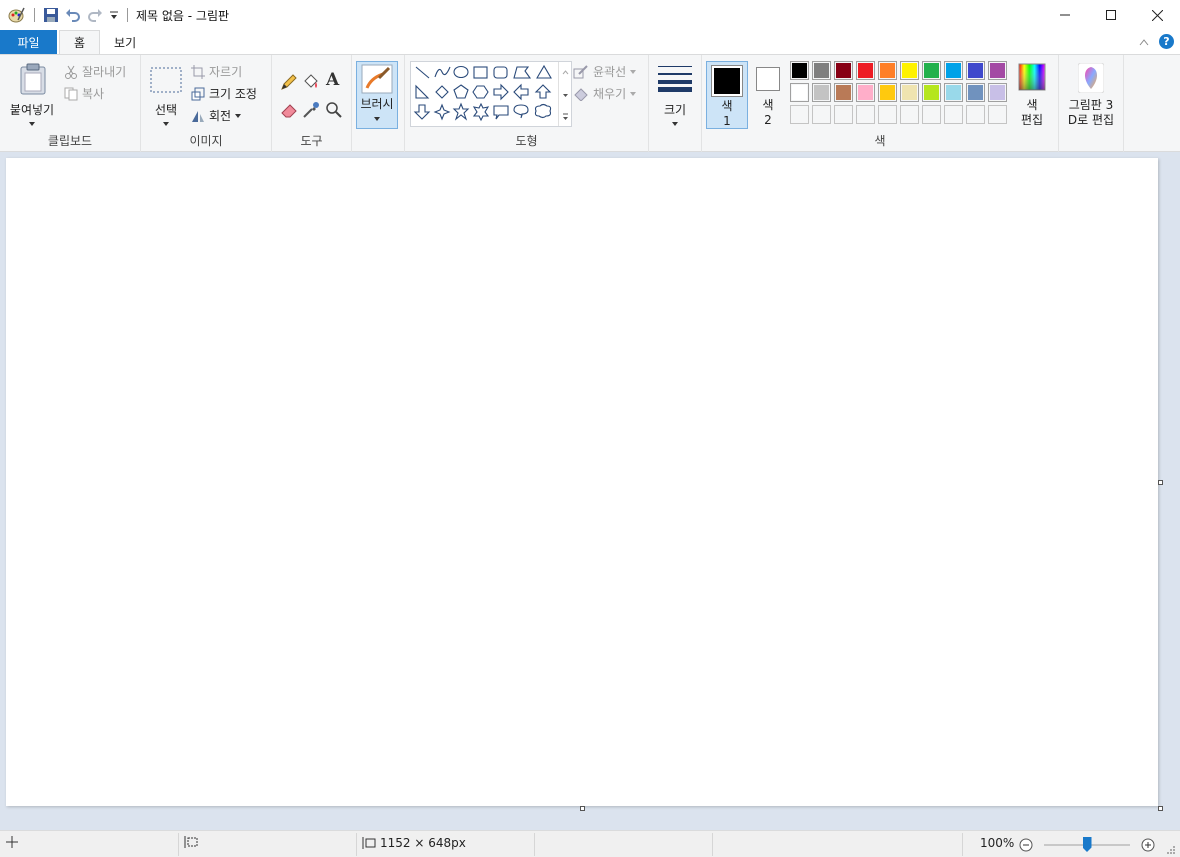  What do you see at coordinates (590, 15) in the screenshot?
I see `title-bar: 제목 없음 - 그림판` at bounding box center [590, 15].